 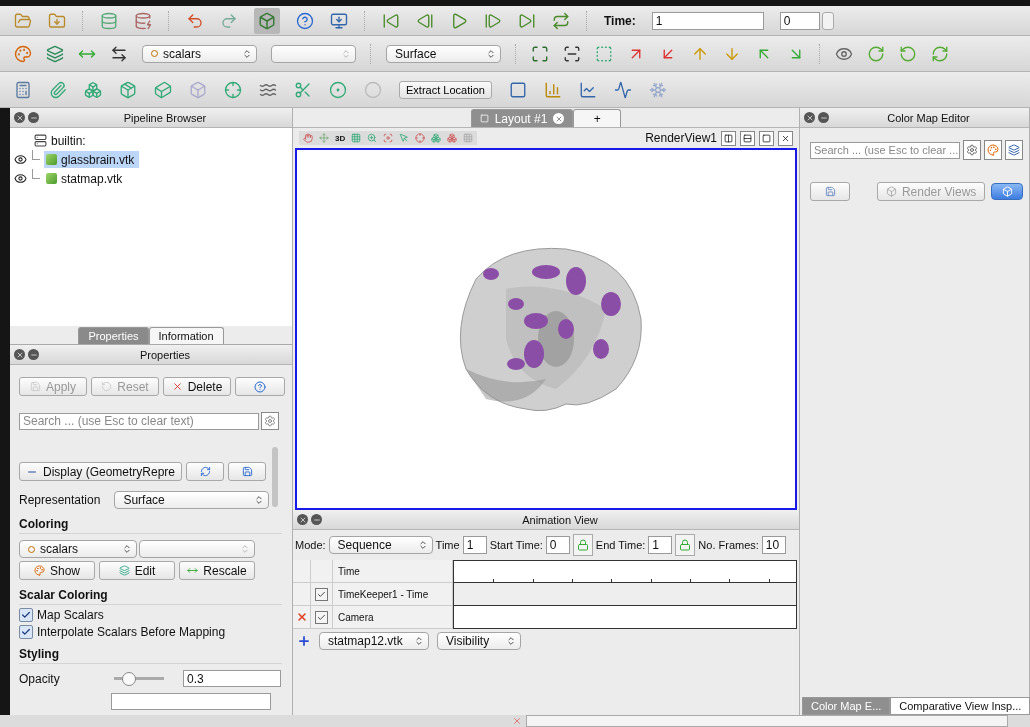 What do you see at coordinates (445, 89) in the screenshot?
I see `extract-location-button: Extract Location` at bounding box center [445, 89].